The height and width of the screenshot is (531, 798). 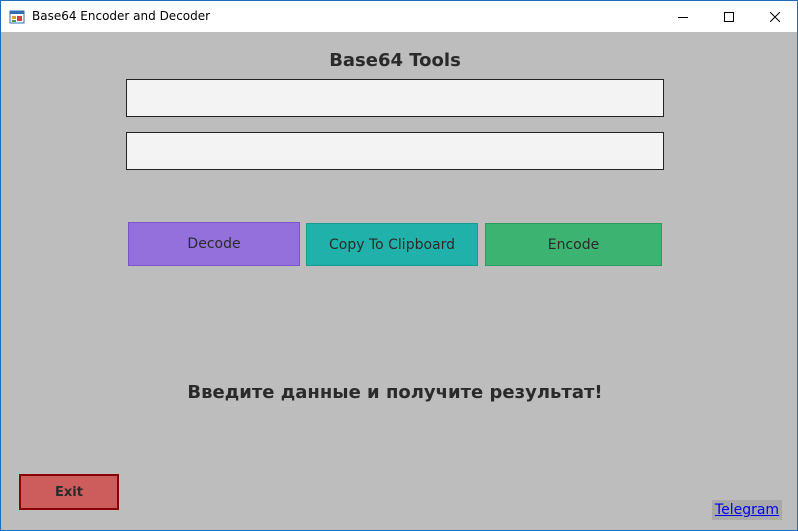 I want to click on page-title: Base64 Tools, so click(x=395, y=60).